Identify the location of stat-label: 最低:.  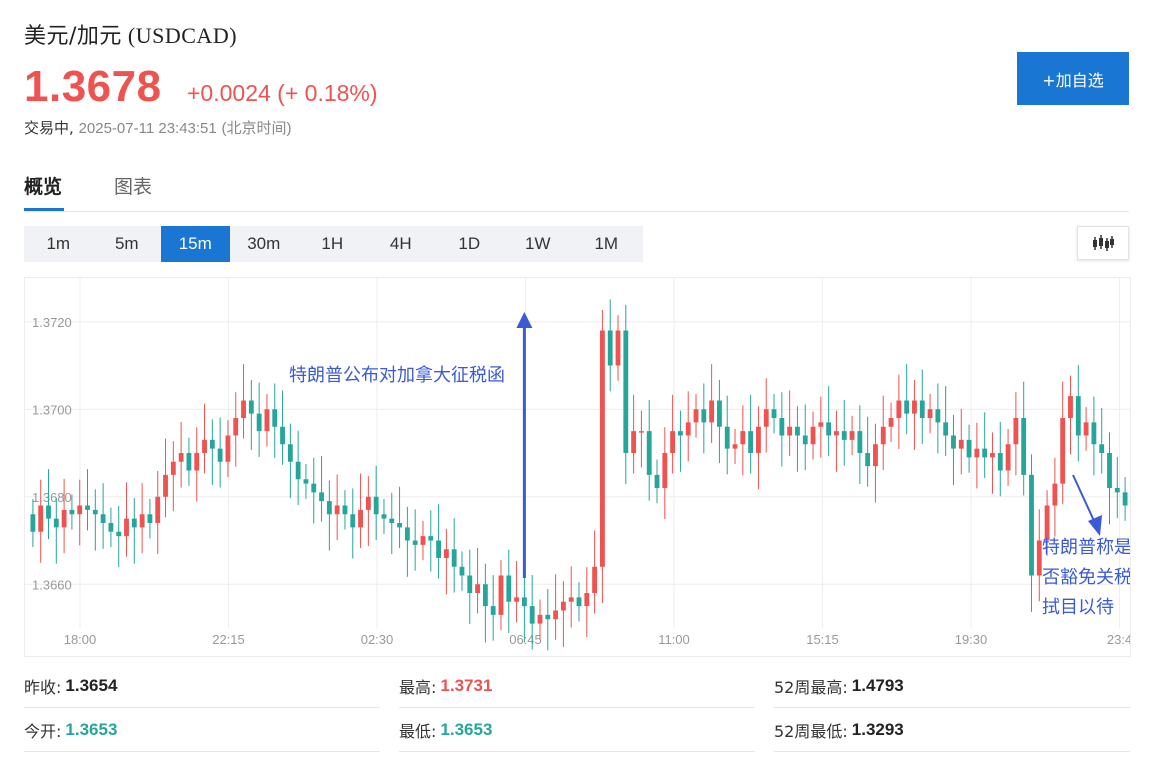
(418, 731).